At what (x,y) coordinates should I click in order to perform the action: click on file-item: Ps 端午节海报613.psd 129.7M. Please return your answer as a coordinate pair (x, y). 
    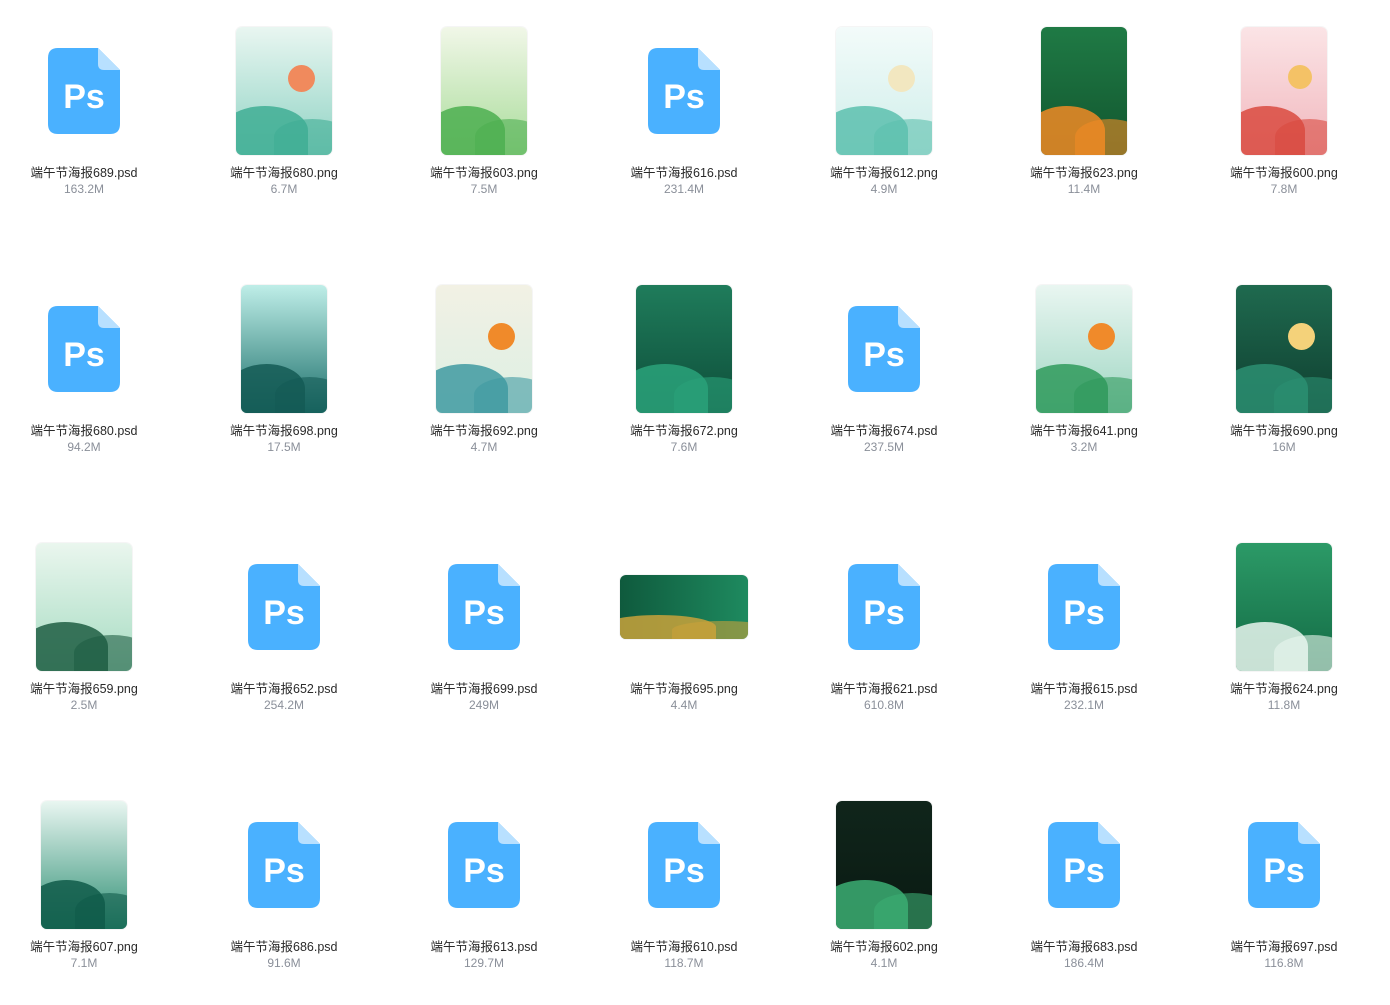
    Looking at the image, I should click on (484, 899).